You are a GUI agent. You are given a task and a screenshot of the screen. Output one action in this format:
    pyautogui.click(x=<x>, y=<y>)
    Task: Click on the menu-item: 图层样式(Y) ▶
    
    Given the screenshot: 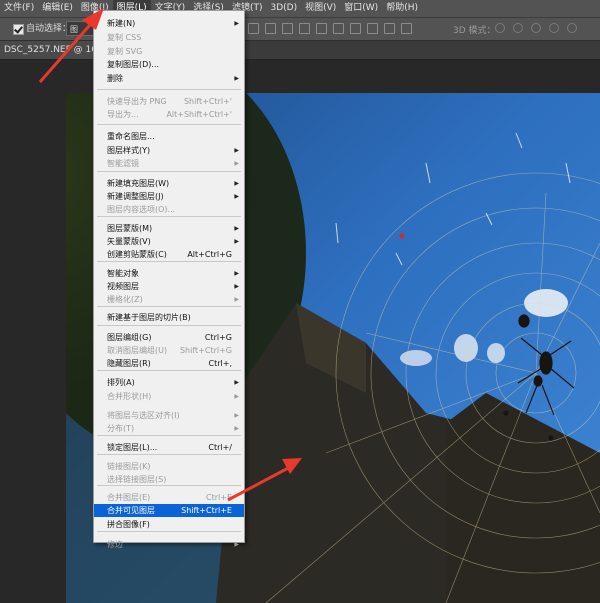 What is the action you would take?
    pyautogui.click(x=169, y=150)
    